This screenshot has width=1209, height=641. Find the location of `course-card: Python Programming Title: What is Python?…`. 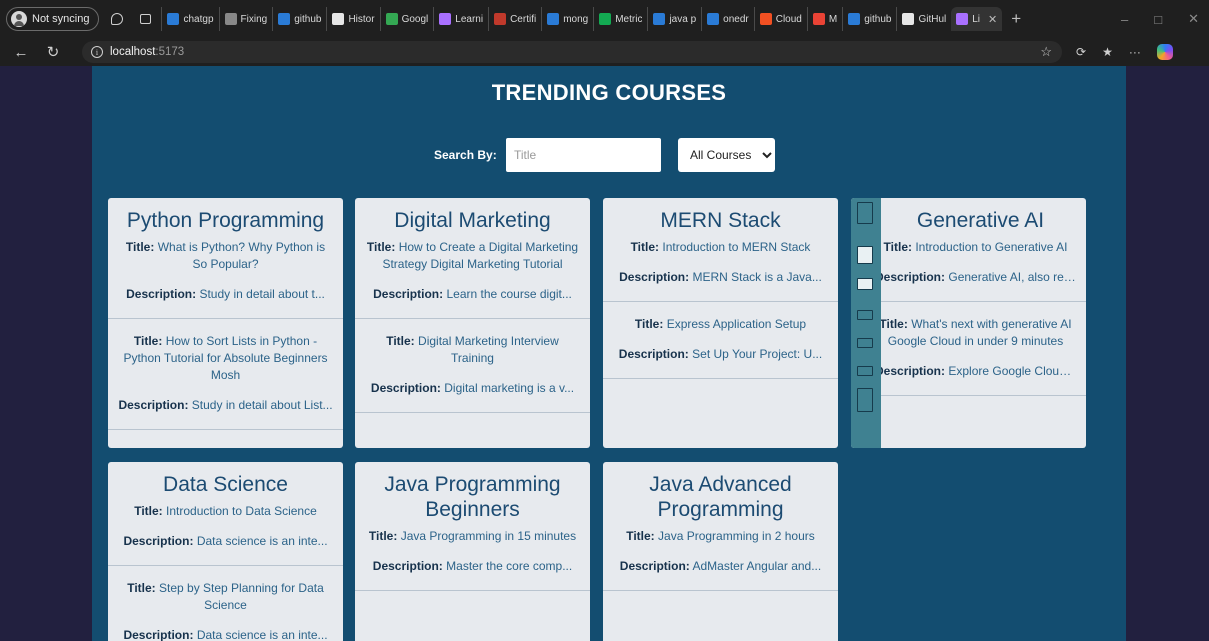

course-card: Python Programming Title: What is Python?… is located at coordinates (225, 323).